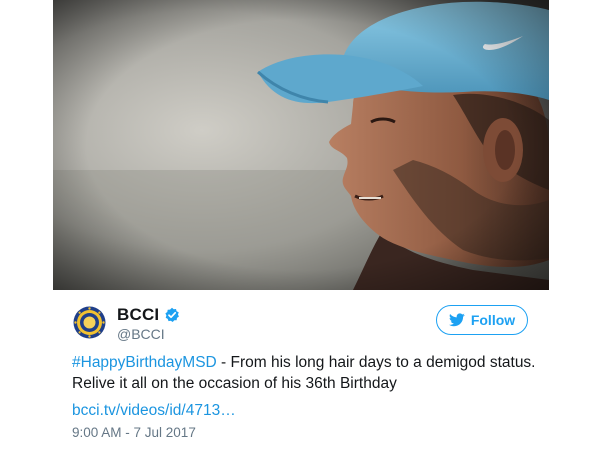  I want to click on tweet-timestamp: 9:00 AM - 7 Jul 2017, so click(134, 432).